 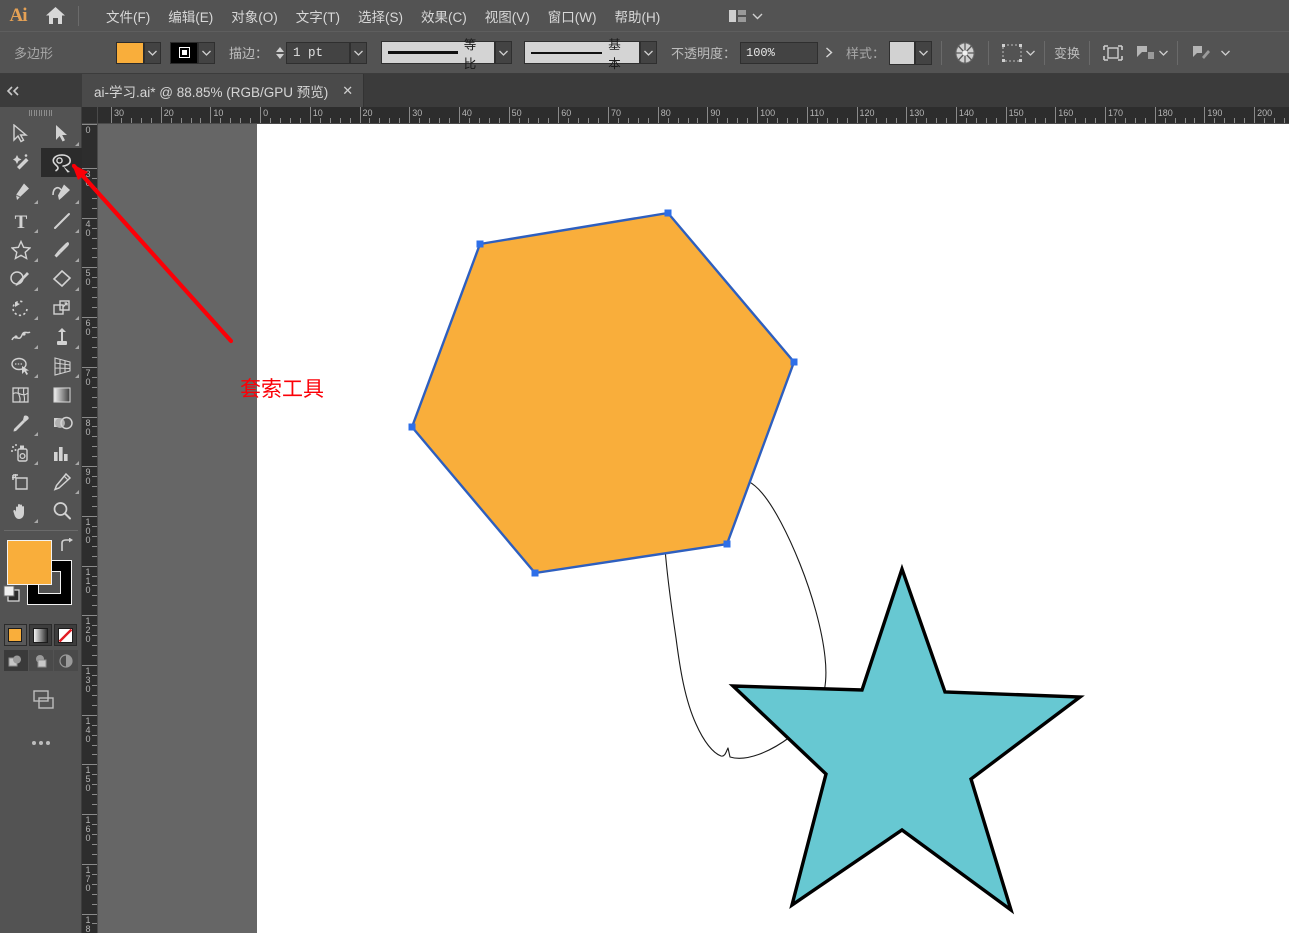 What do you see at coordinates (1012, 53) in the screenshot?
I see `align-icon` at bounding box center [1012, 53].